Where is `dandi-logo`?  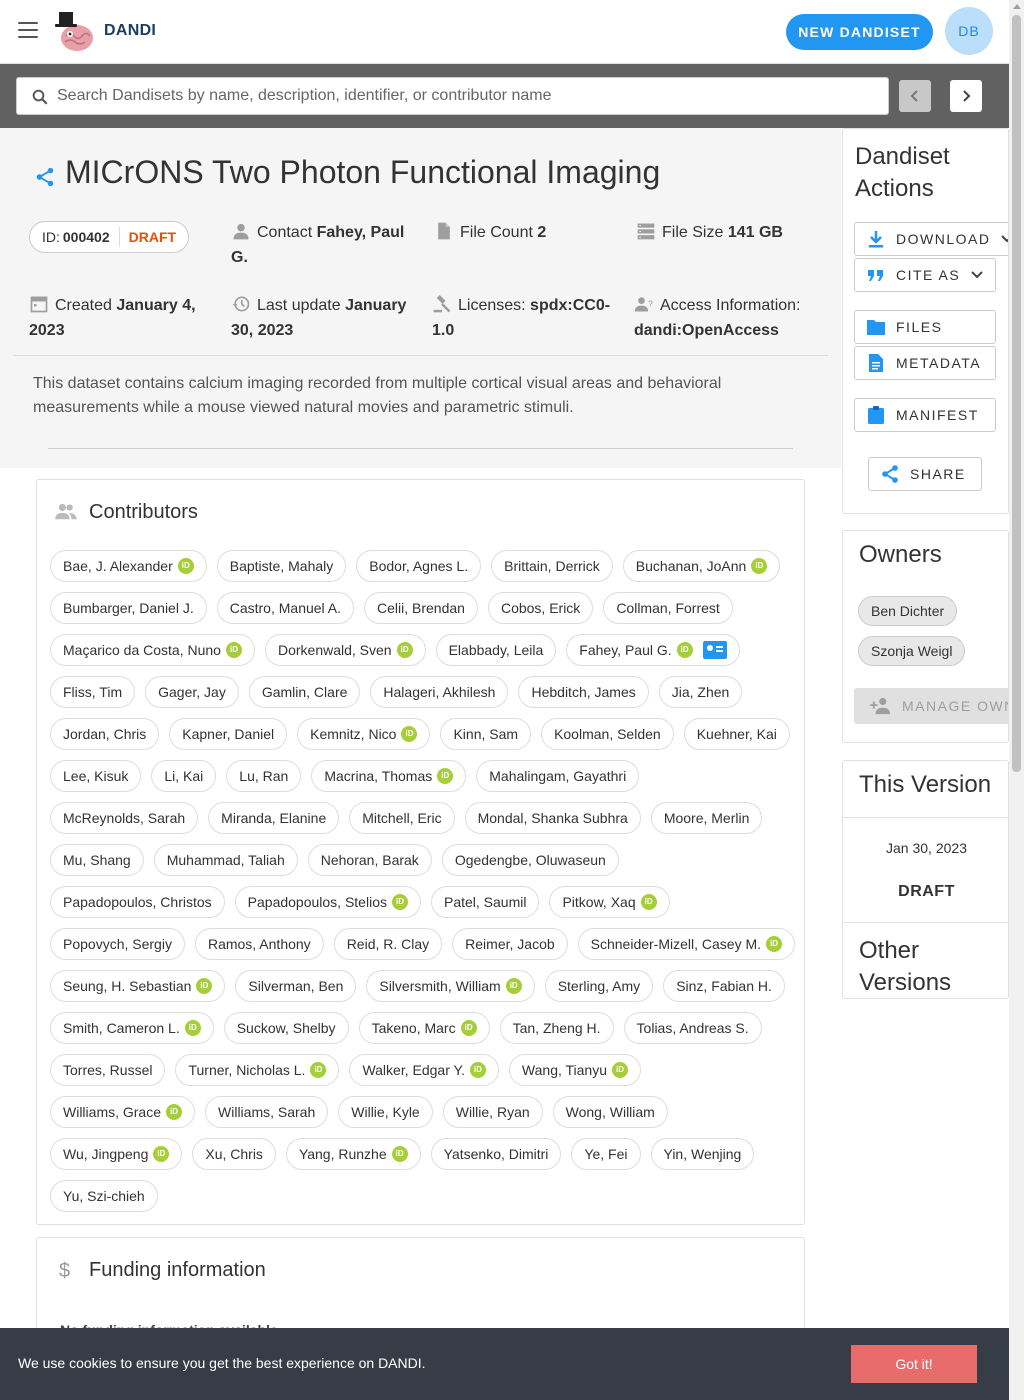 dandi-logo is located at coordinates (74, 32).